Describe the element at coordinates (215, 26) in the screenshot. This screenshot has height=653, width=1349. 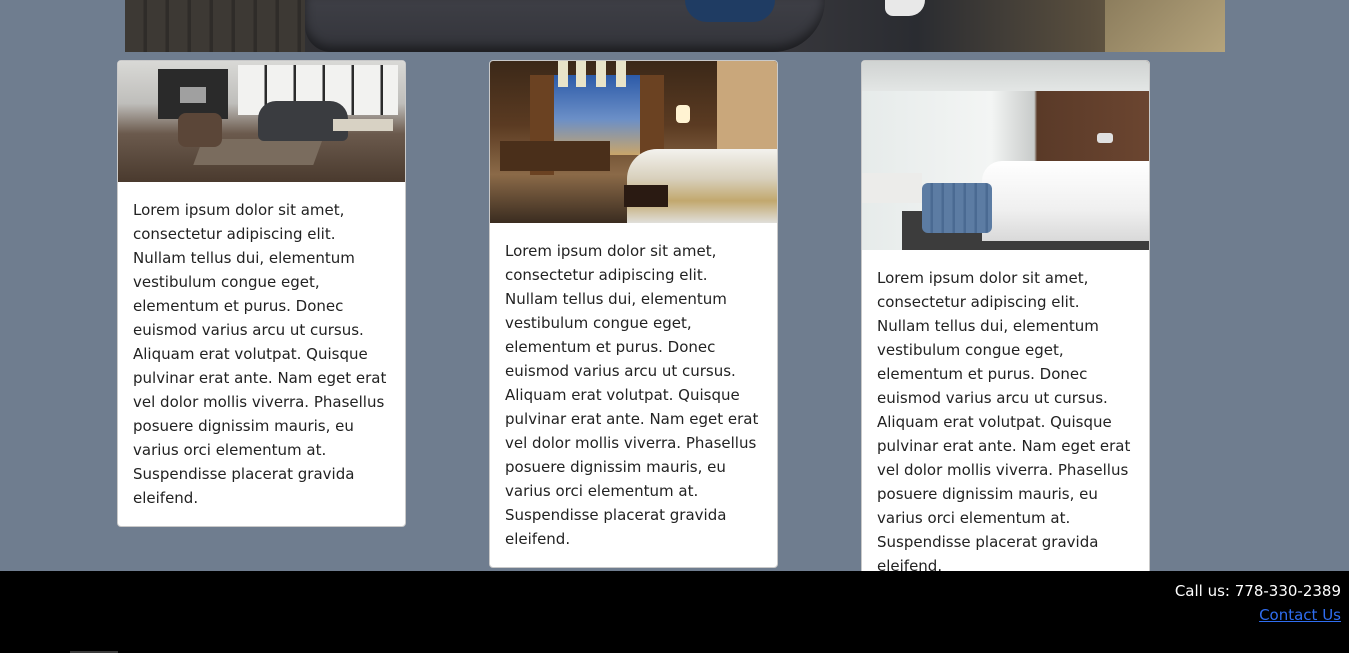
I see `hero-floor` at that location.